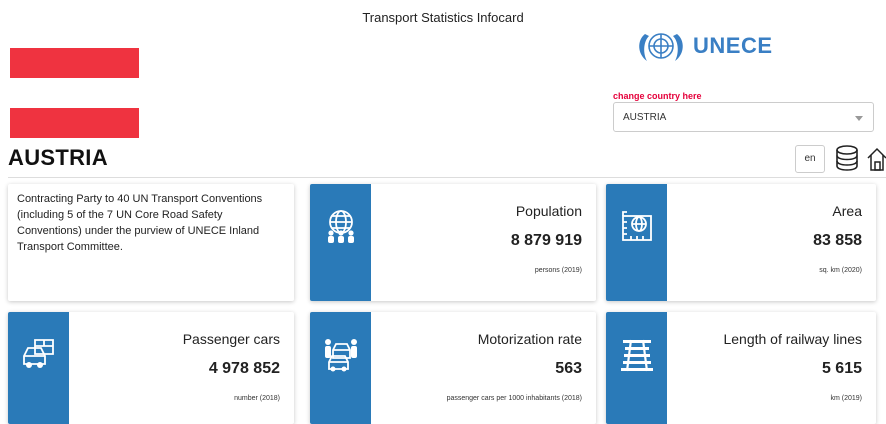 The width and height of the screenshot is (886, 424). I want to click on country-flag, so click(74, 93).